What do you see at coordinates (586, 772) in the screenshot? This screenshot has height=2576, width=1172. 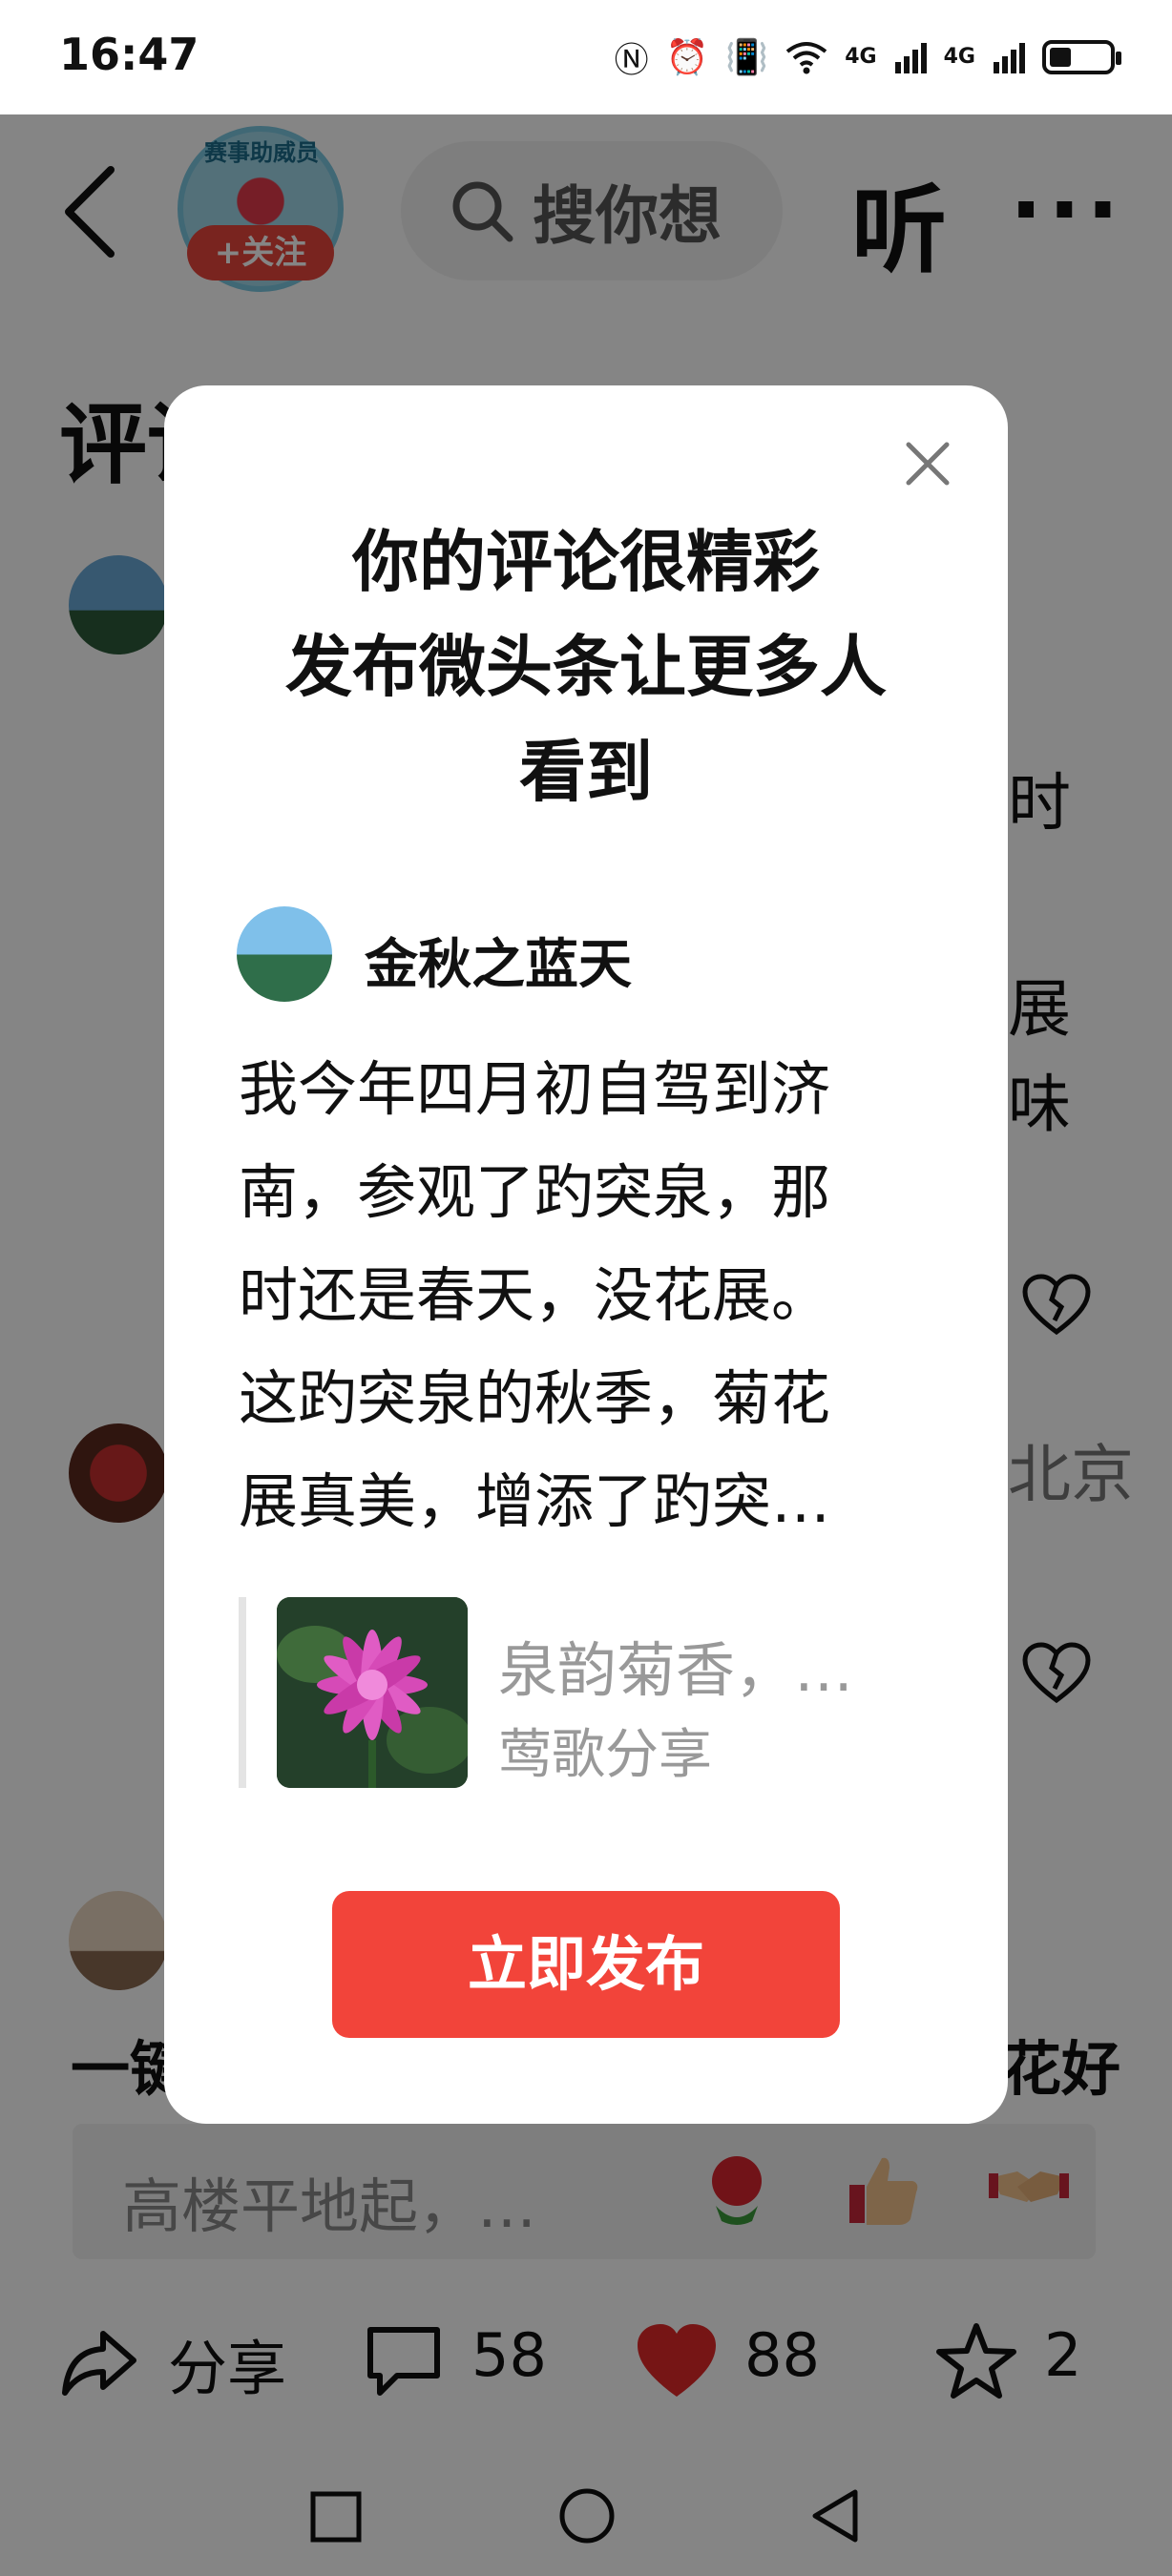 I see `dialog-title-line: 看到` at bounding box center [586, 772].